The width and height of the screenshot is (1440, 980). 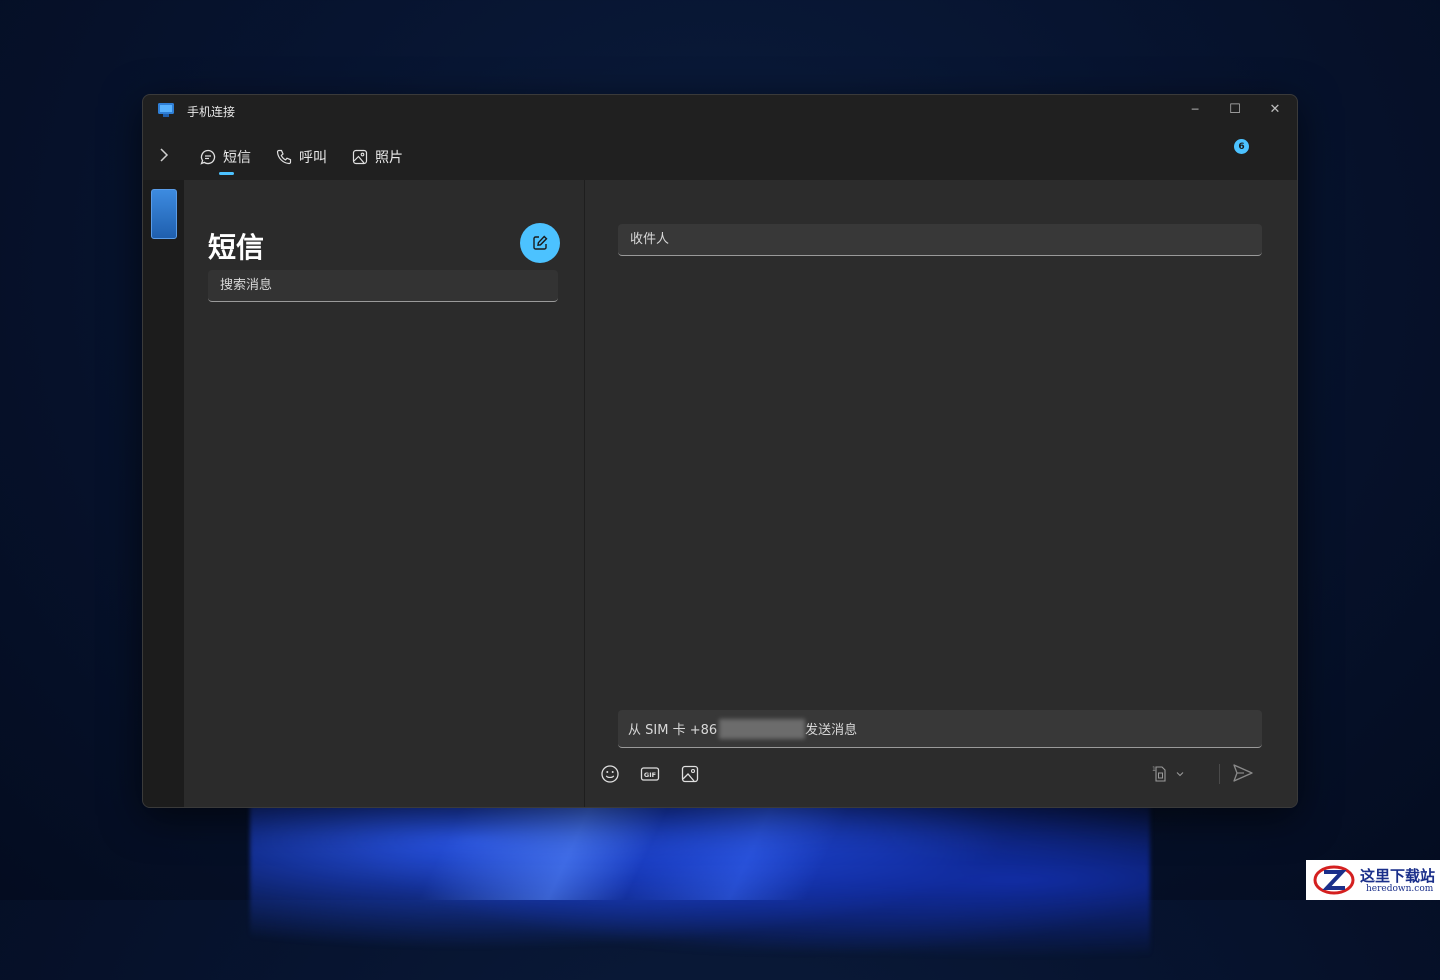 What do you see at coordinates (673, 730) in the screenshot?
I see `composer-prefix: 从 SIM 卡 +86` at bounding box center [673, 730].